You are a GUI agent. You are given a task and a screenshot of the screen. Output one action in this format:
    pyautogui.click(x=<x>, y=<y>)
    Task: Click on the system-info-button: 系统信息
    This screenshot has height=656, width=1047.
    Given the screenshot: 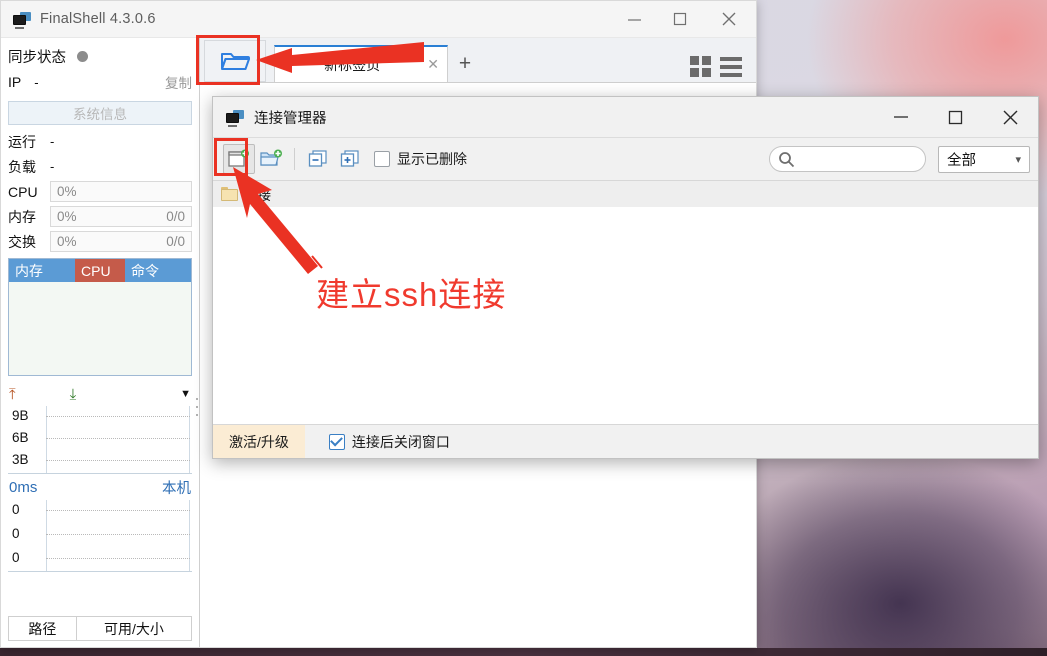 What is the action you would take?
    pyautogui.click(x=100, y=113)
    